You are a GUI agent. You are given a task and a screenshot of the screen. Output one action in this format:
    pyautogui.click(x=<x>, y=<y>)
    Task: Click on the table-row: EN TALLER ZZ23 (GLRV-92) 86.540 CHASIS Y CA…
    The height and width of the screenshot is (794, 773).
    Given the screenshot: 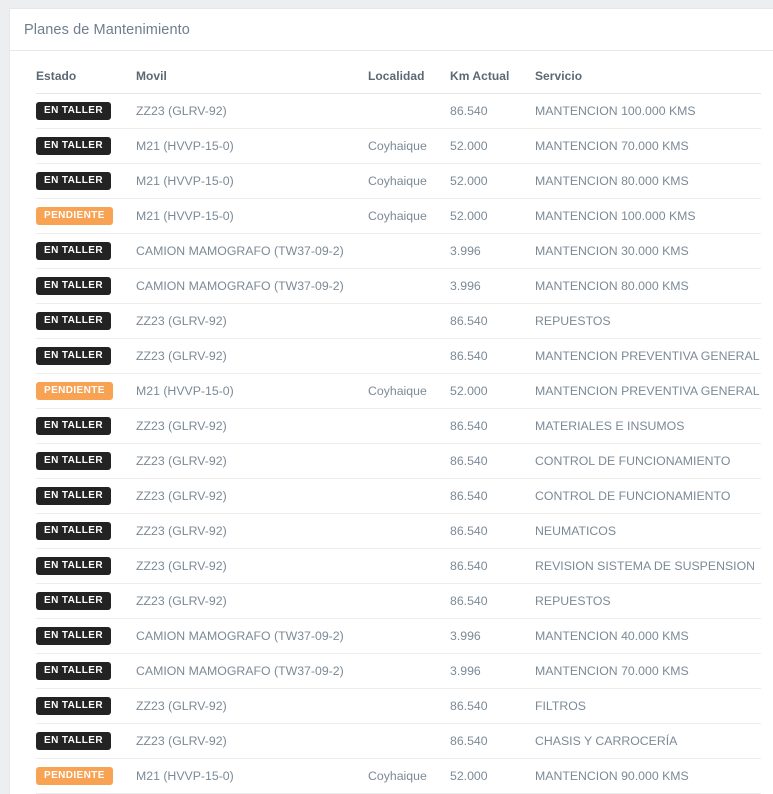 What is the action you would take?
    pyautogui.click(x=398, y=741)
    